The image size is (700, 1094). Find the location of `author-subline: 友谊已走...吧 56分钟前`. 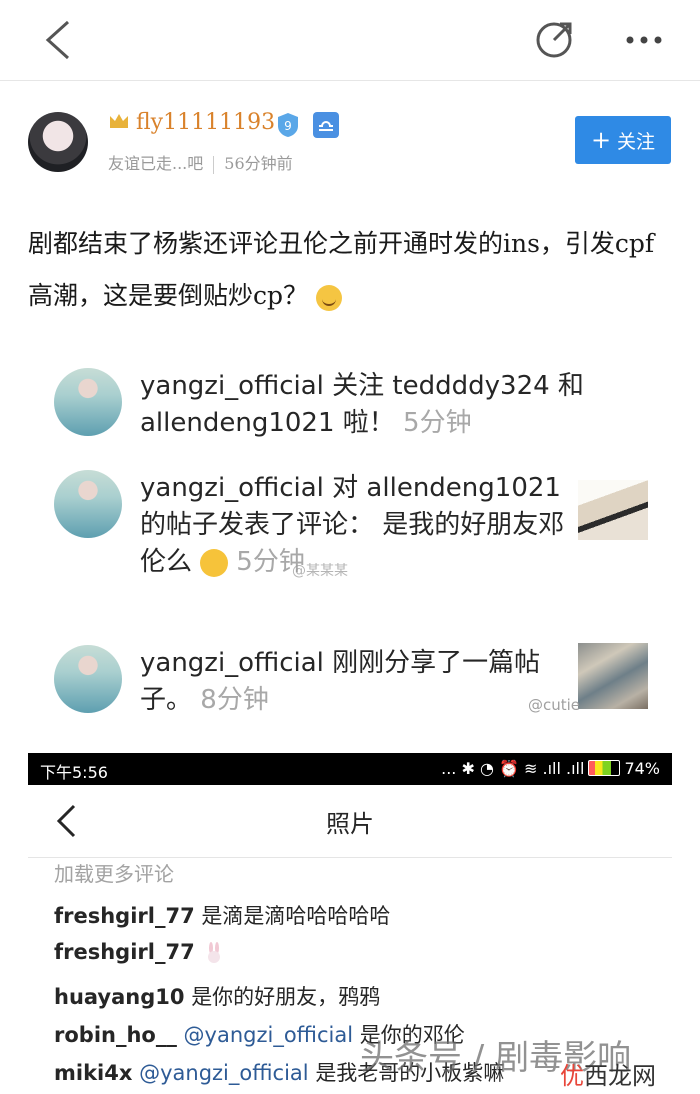

author-subline: 友谊已走...吧 56分钟前 is located at coordinates (200, 162).